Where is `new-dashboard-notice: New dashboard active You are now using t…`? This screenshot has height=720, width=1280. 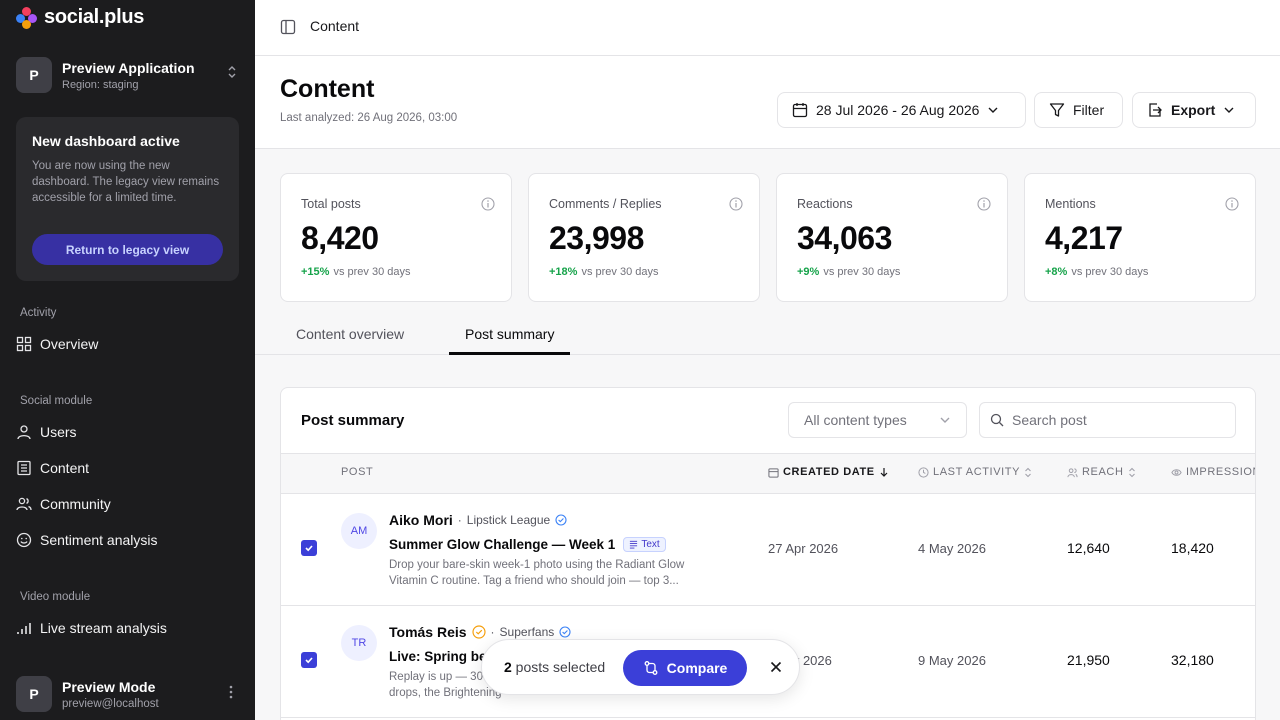 new-dashboard-notice: New dashboard active You are now using t… is located at coordinates (127, 199).